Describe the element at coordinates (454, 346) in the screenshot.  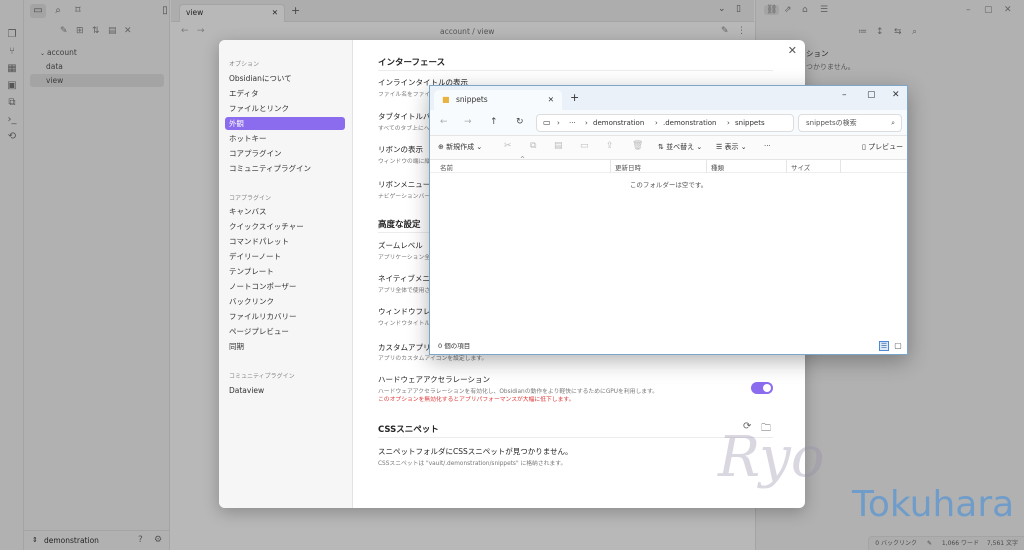
I see `item-count: 0 個の項目` at that location.